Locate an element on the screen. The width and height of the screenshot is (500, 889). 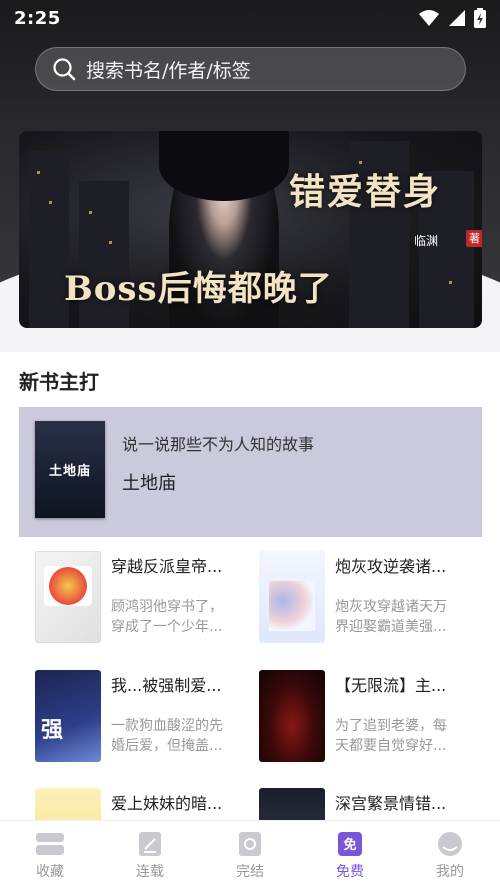
svg-text: 免 is located at coordinates (349, 845).